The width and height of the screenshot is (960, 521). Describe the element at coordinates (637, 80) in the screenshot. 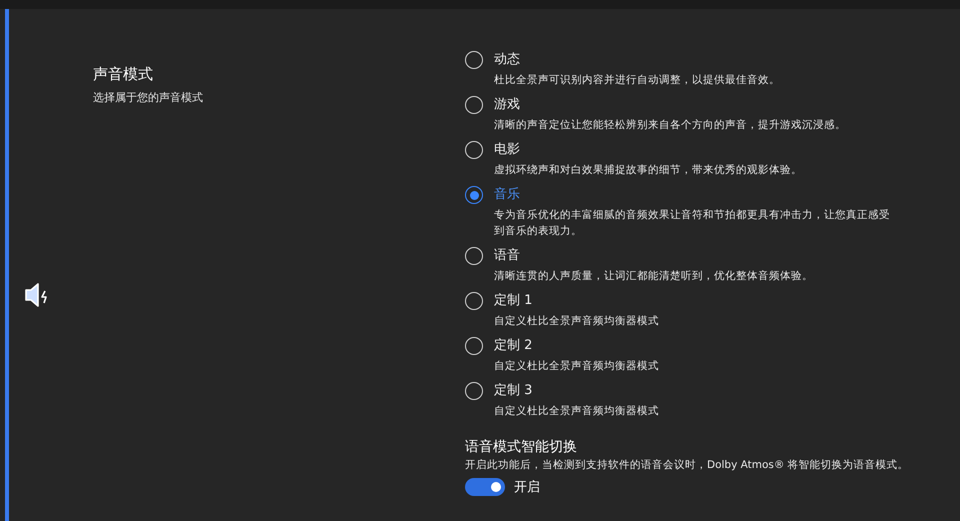

I see `mode-description: 杜比全景声可识别内容并进行自动调整，以提供最佳音效。` at that location.